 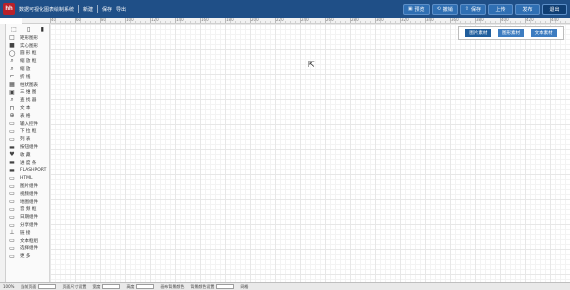 What do you see at coordinates (530, 20) in the screenshot?
I see `ruler-label: 420` at bounding box center [530, 20].